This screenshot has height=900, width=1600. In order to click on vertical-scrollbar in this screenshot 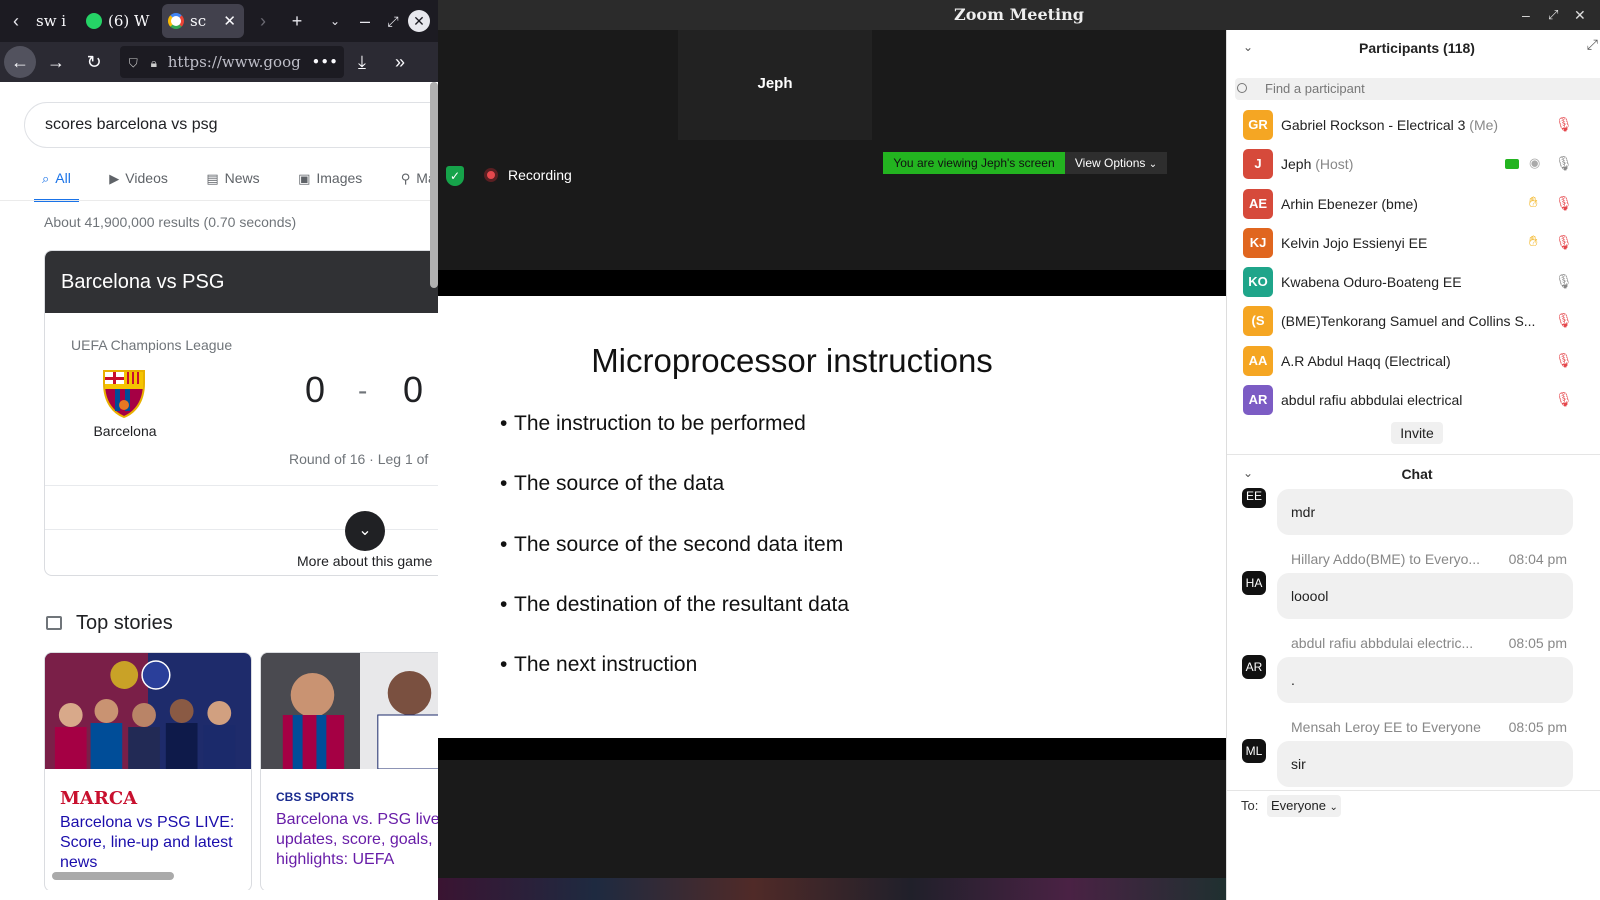, I will do `click(434, 185)`.